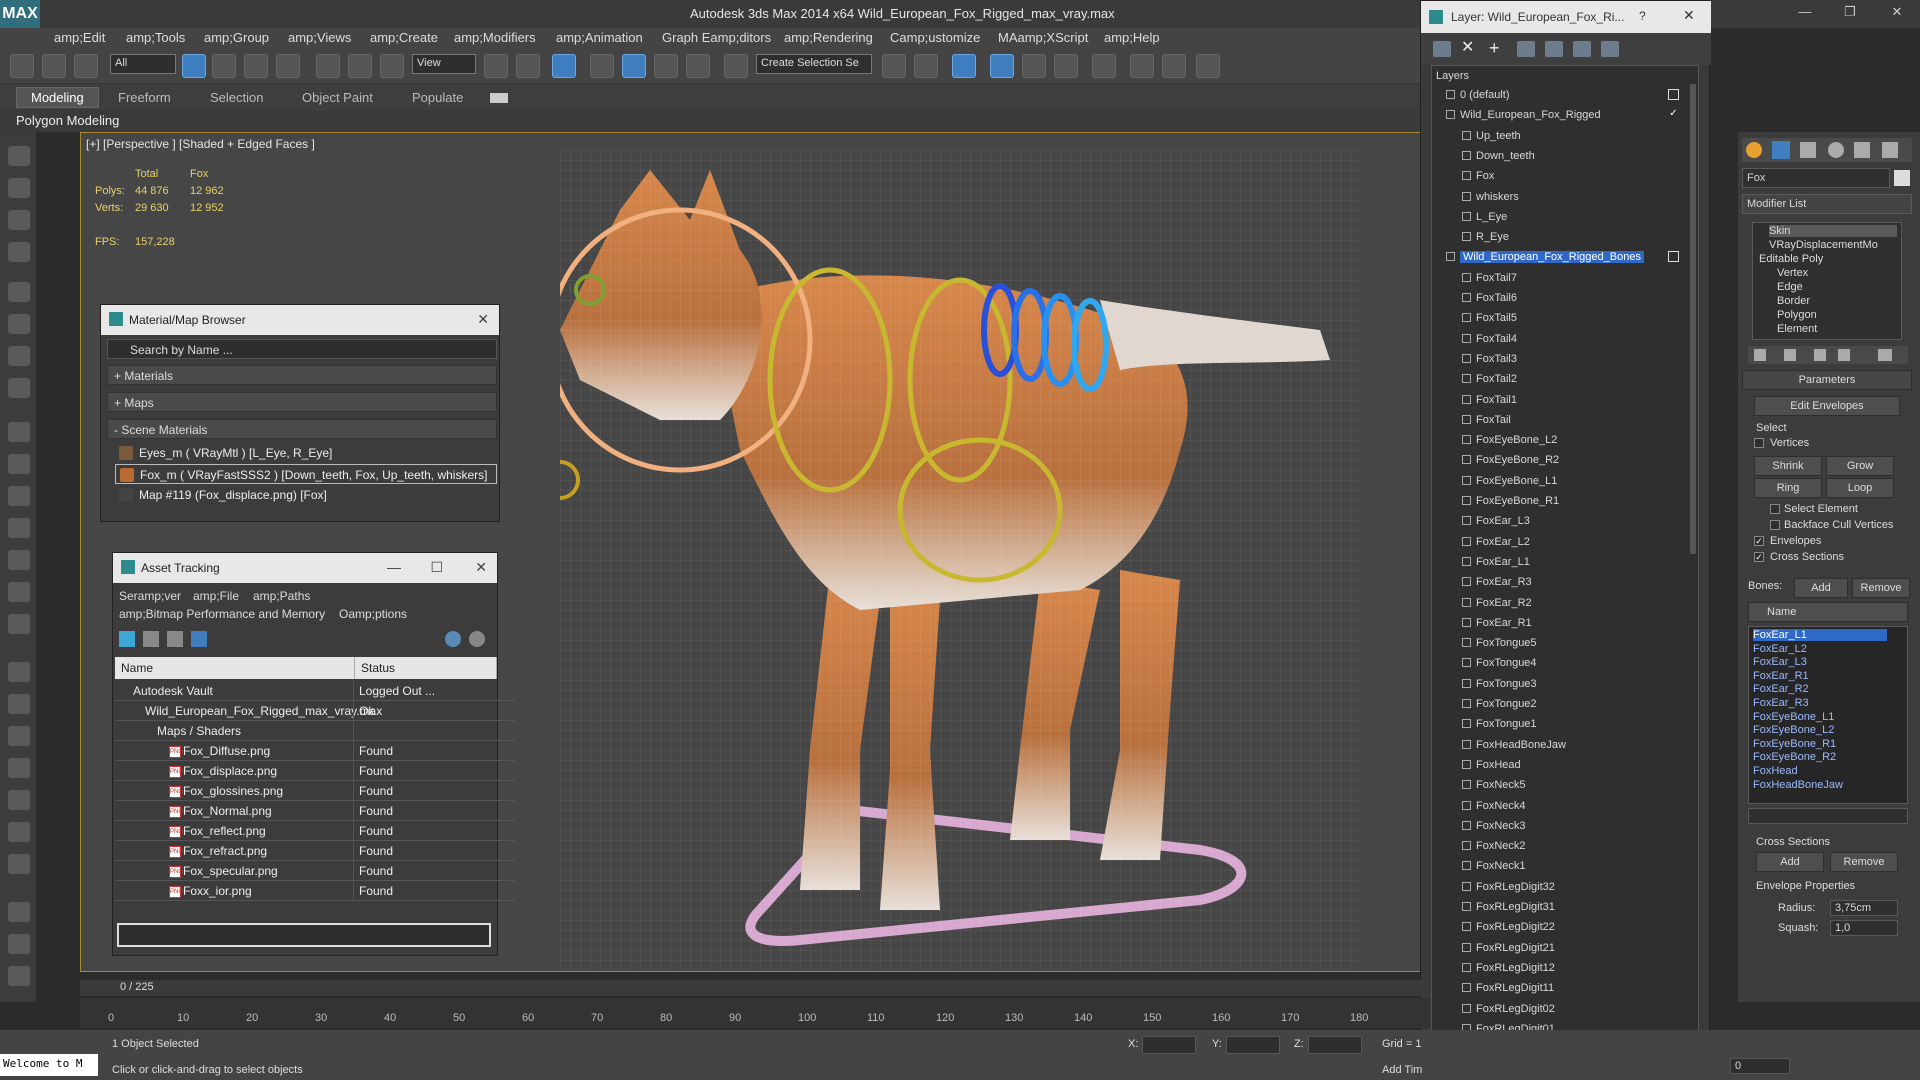  I want to click on bone-list-item: FoxEar_R2, so click(1781, 689).